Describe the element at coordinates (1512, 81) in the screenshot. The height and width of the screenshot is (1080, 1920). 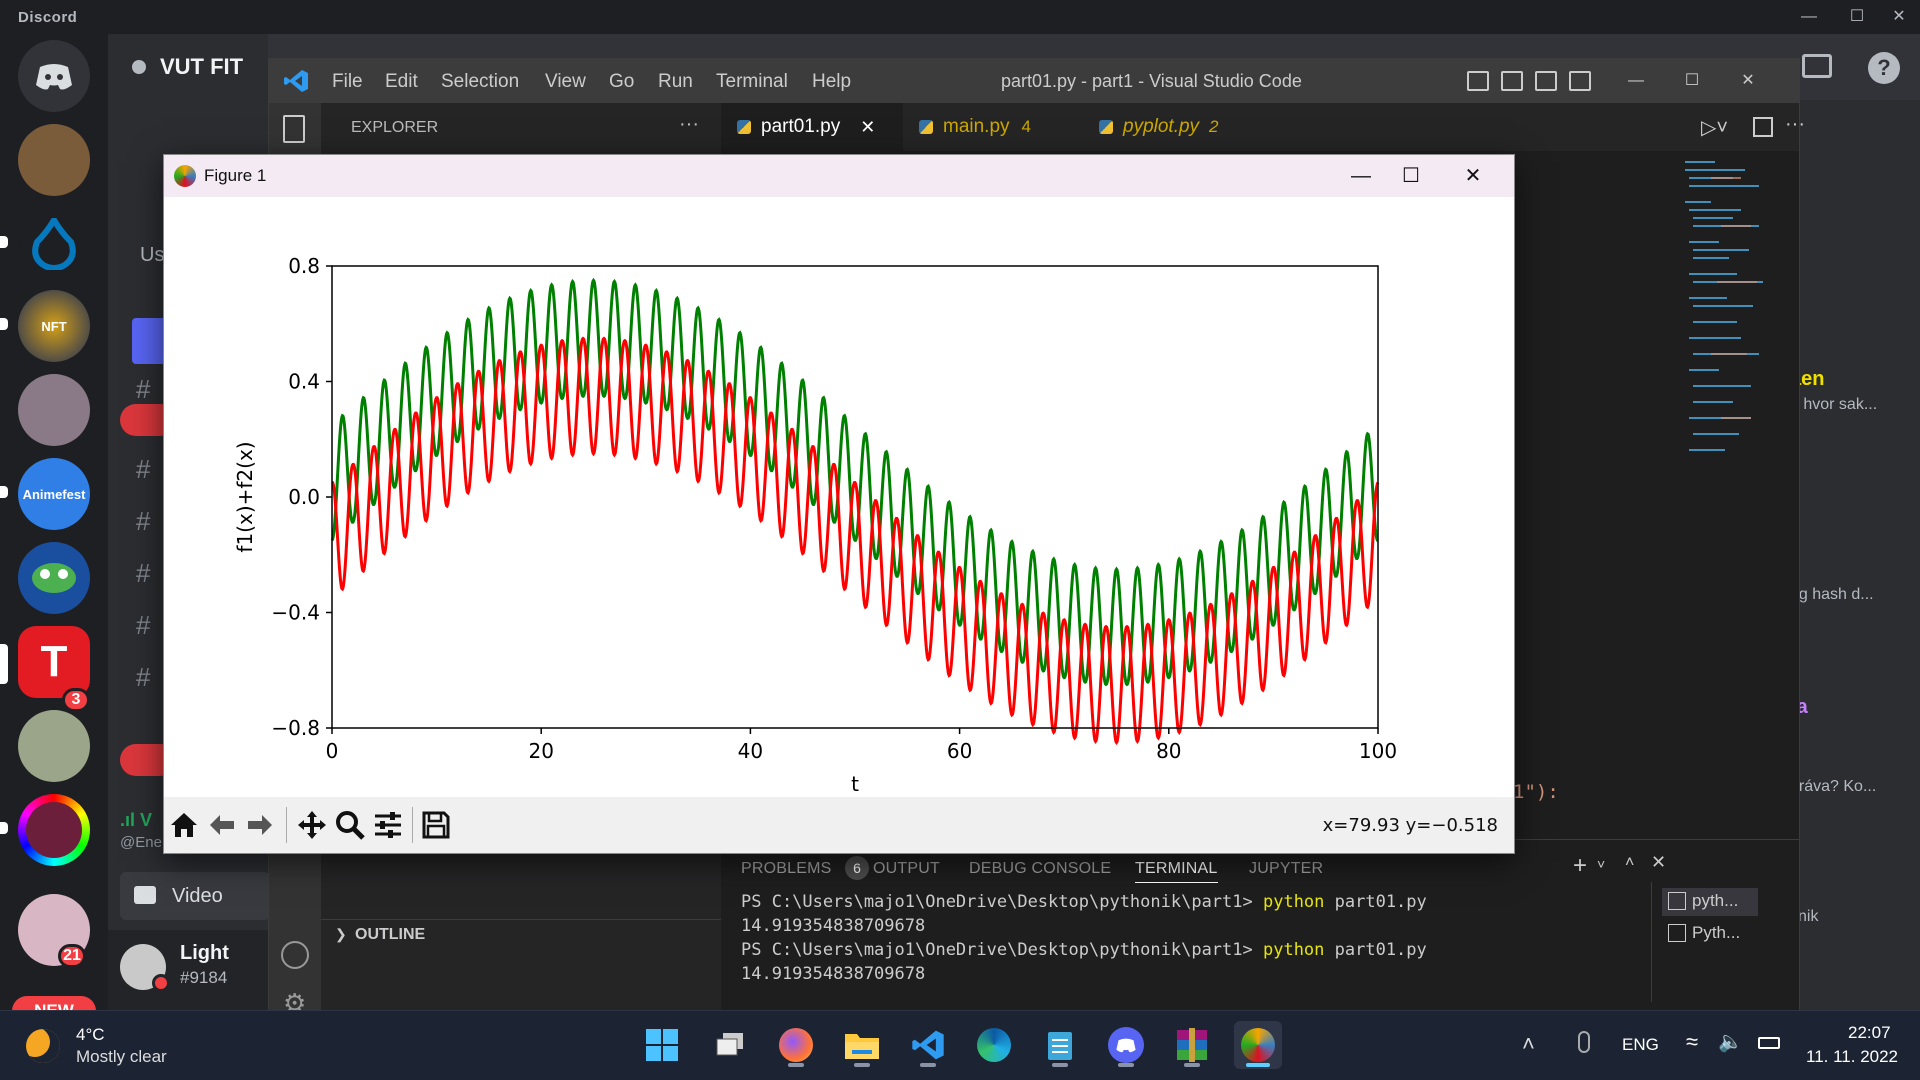
I see `toggle-panel-icon` at that location.